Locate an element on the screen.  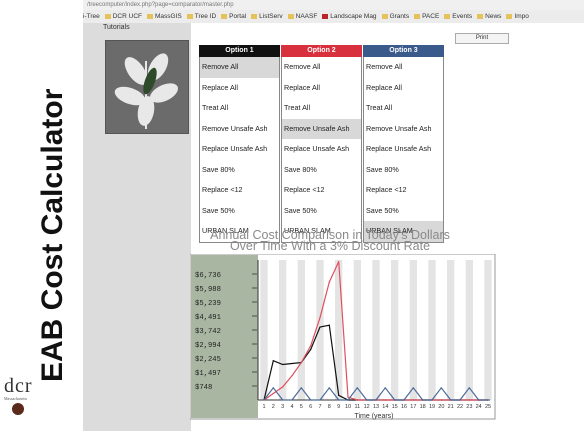
bookmark-item: Grants is located at coordinates (395, 16).